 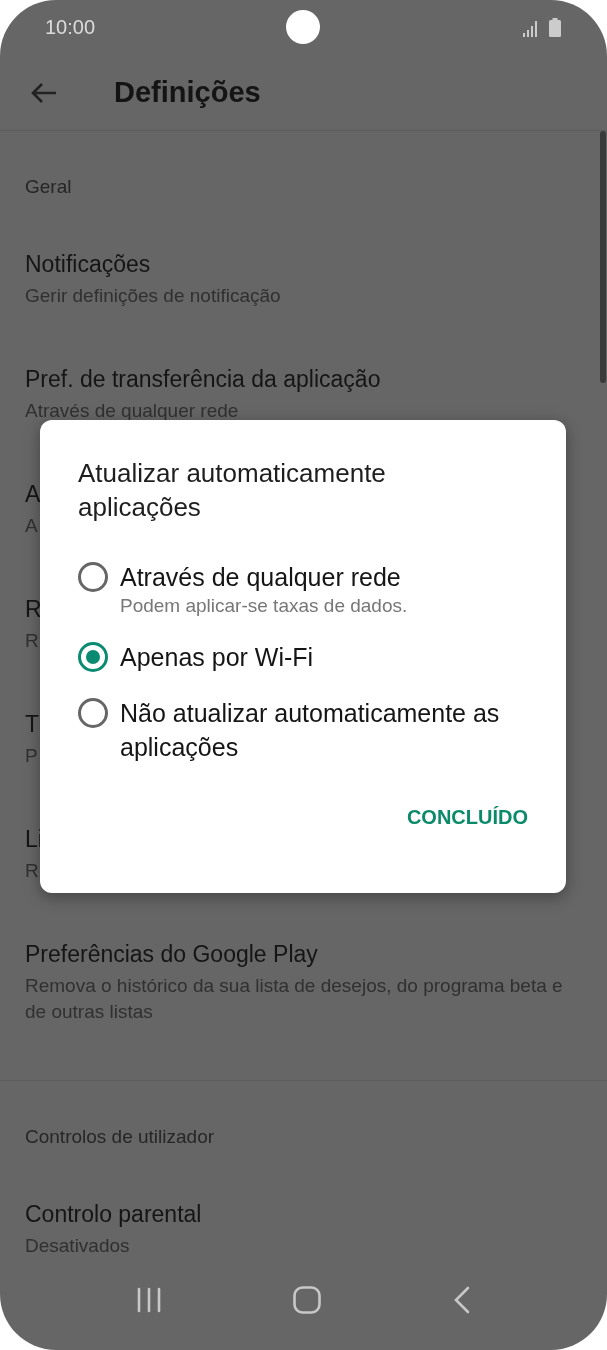 What do you see at coordinates (120, 1137) in the screenshot?
I see `section-header: Controlos de utilizador` at bounding box center [120, 1137].